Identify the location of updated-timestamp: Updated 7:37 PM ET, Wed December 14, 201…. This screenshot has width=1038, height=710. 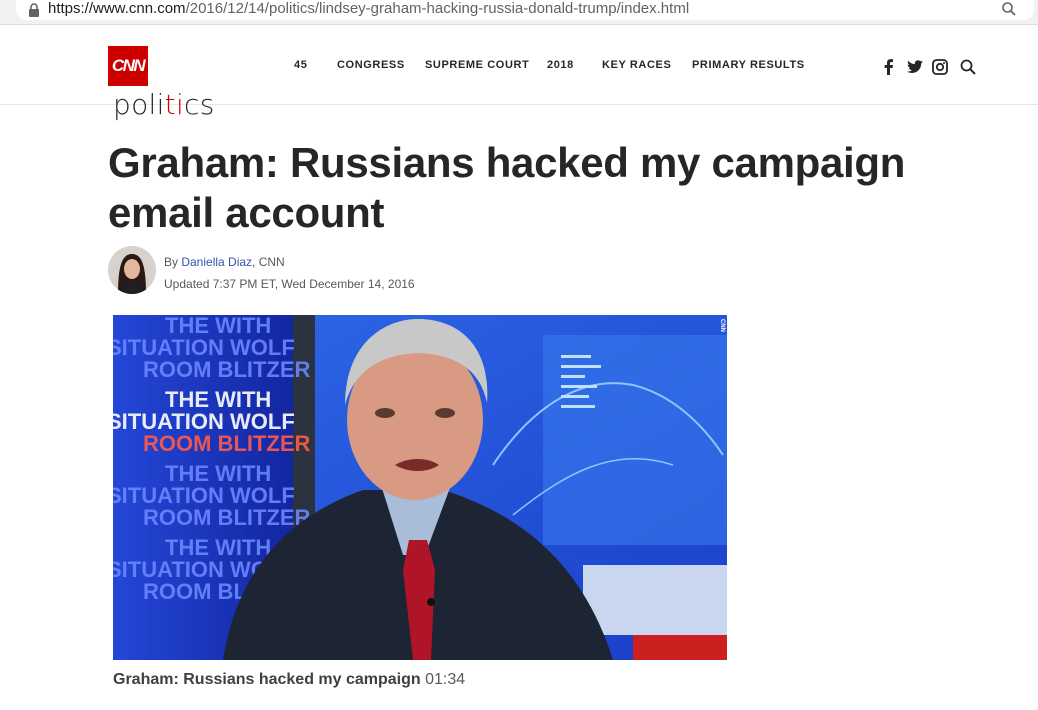
(289, 284).